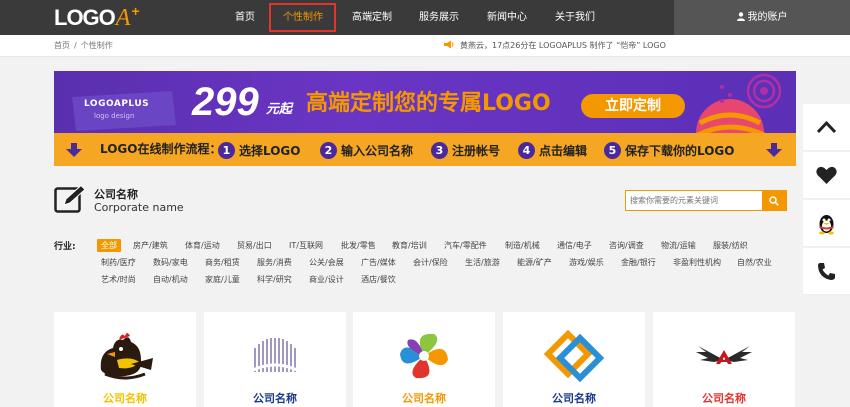 This screenshot has height=407, width=850. Describe the element at coordinates (626, 245) in the screenshot. I see `industry-tag: 咨询/调查` at that location.